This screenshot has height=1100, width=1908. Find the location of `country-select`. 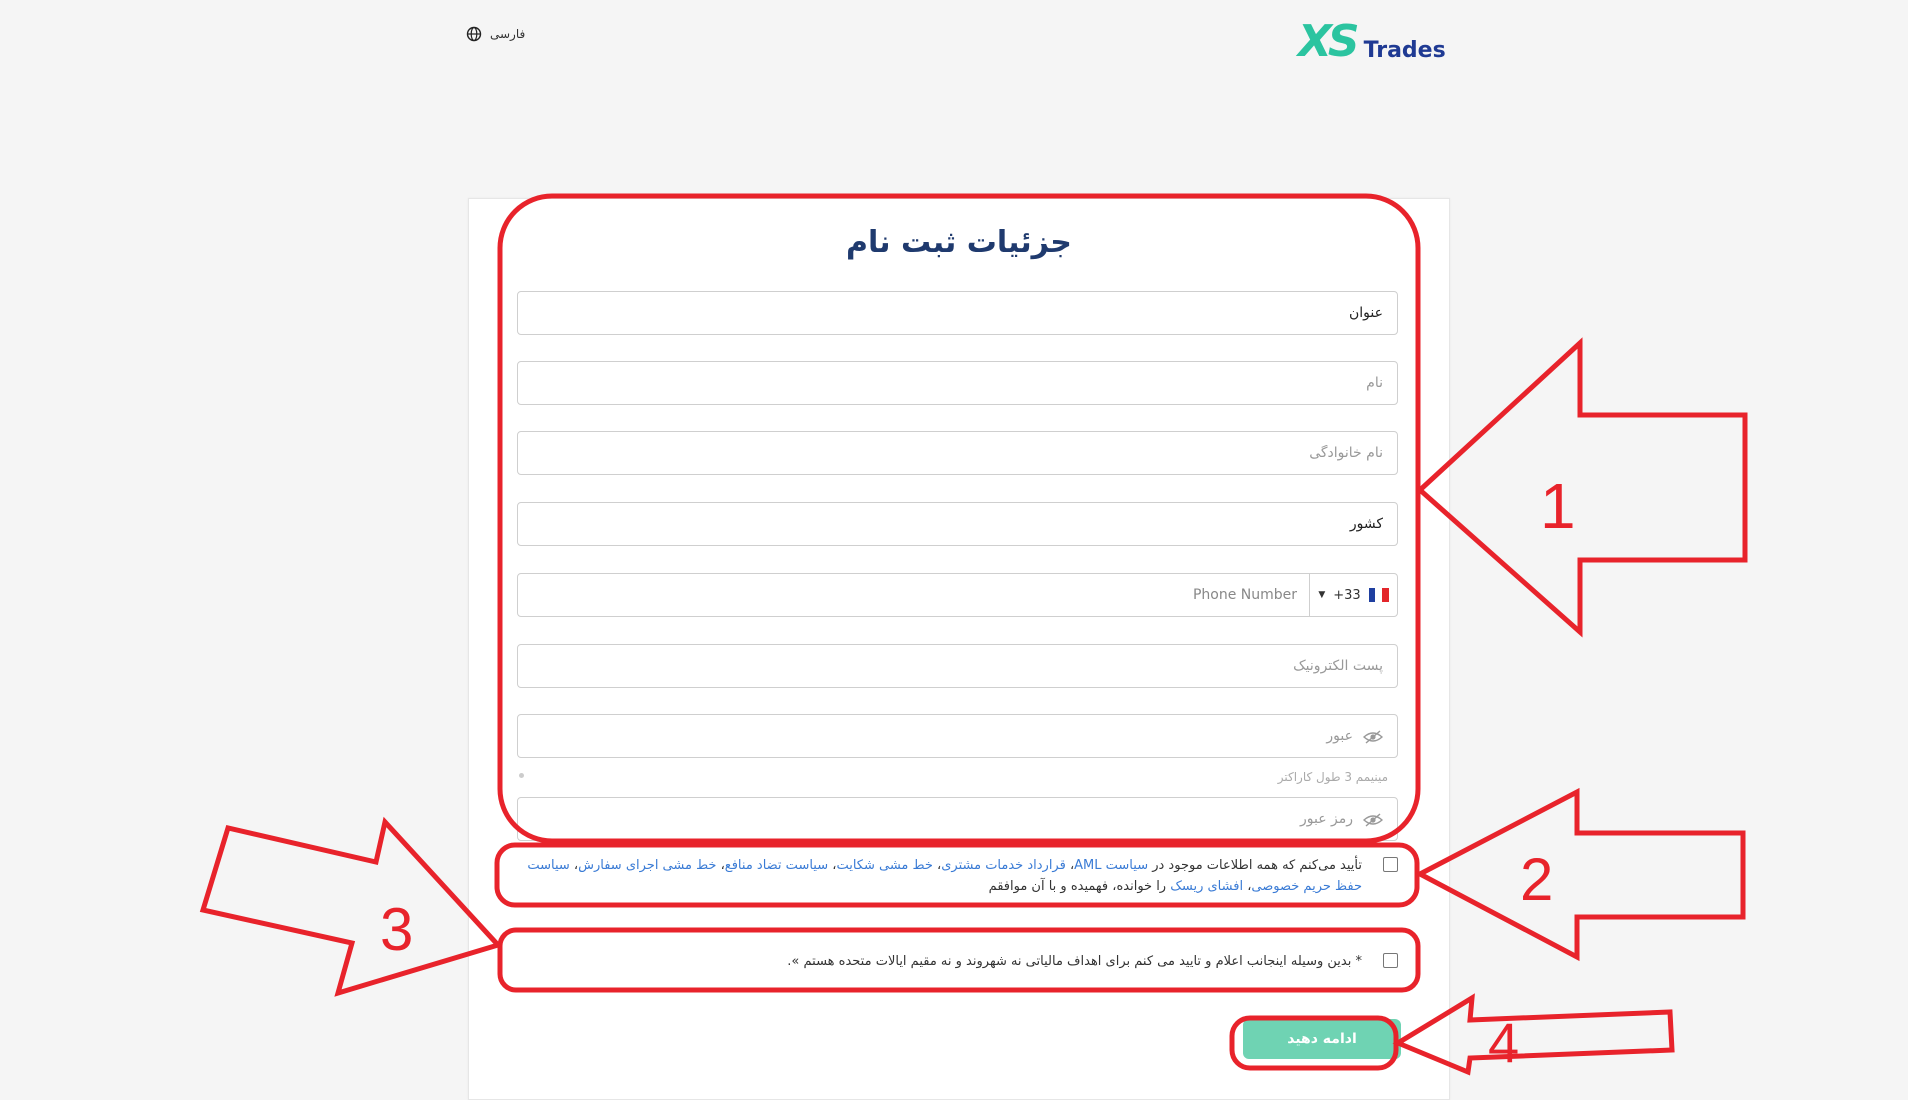

country-select is located at coordinates (957, 524).